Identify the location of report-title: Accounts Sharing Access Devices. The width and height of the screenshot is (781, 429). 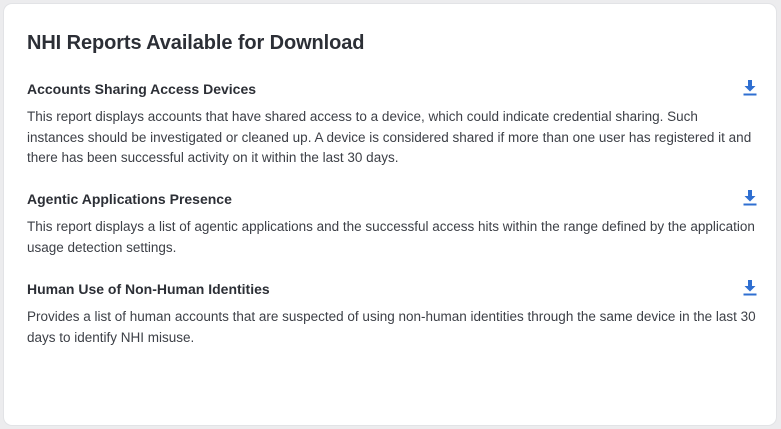
(142, 89).